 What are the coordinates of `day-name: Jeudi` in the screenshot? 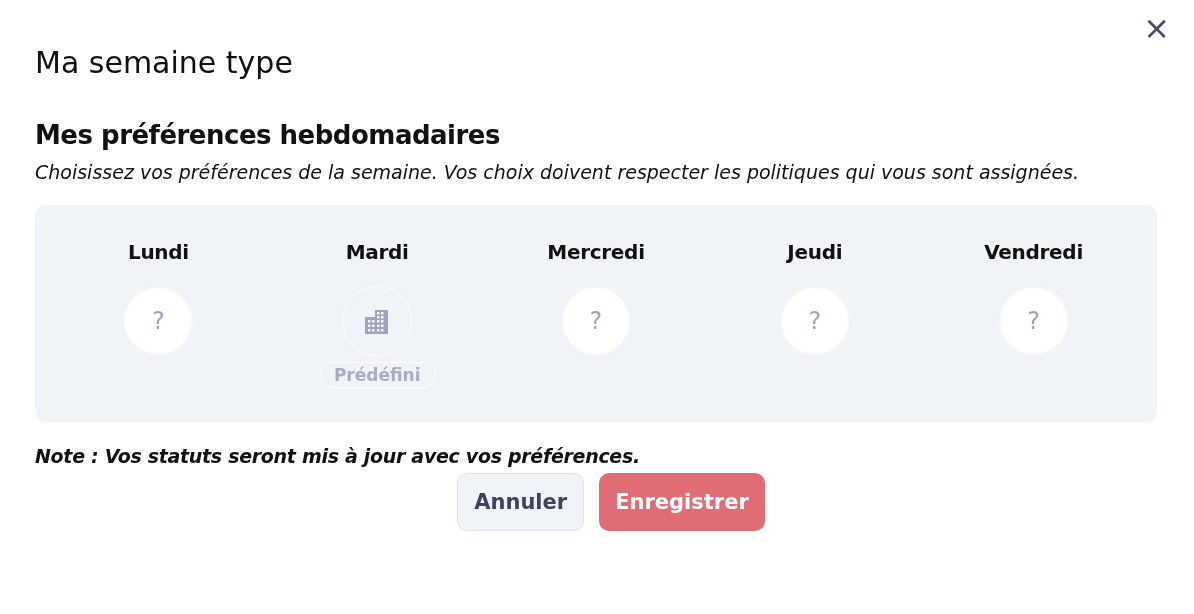 It's located at (815, 252).